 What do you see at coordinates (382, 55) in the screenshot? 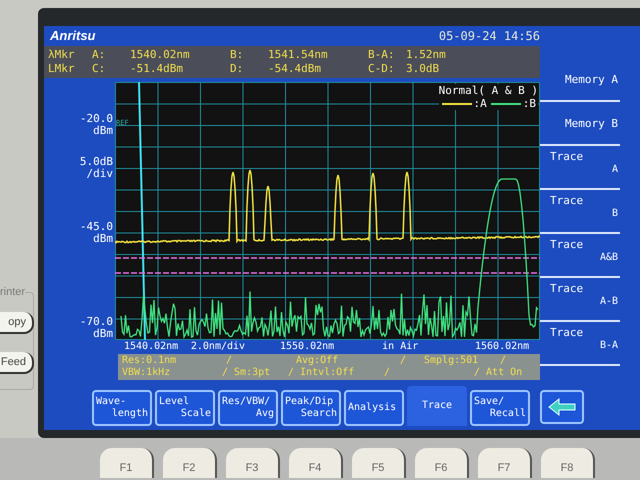
I see `marker-name: B-A:` at bounding box center [382, 55].